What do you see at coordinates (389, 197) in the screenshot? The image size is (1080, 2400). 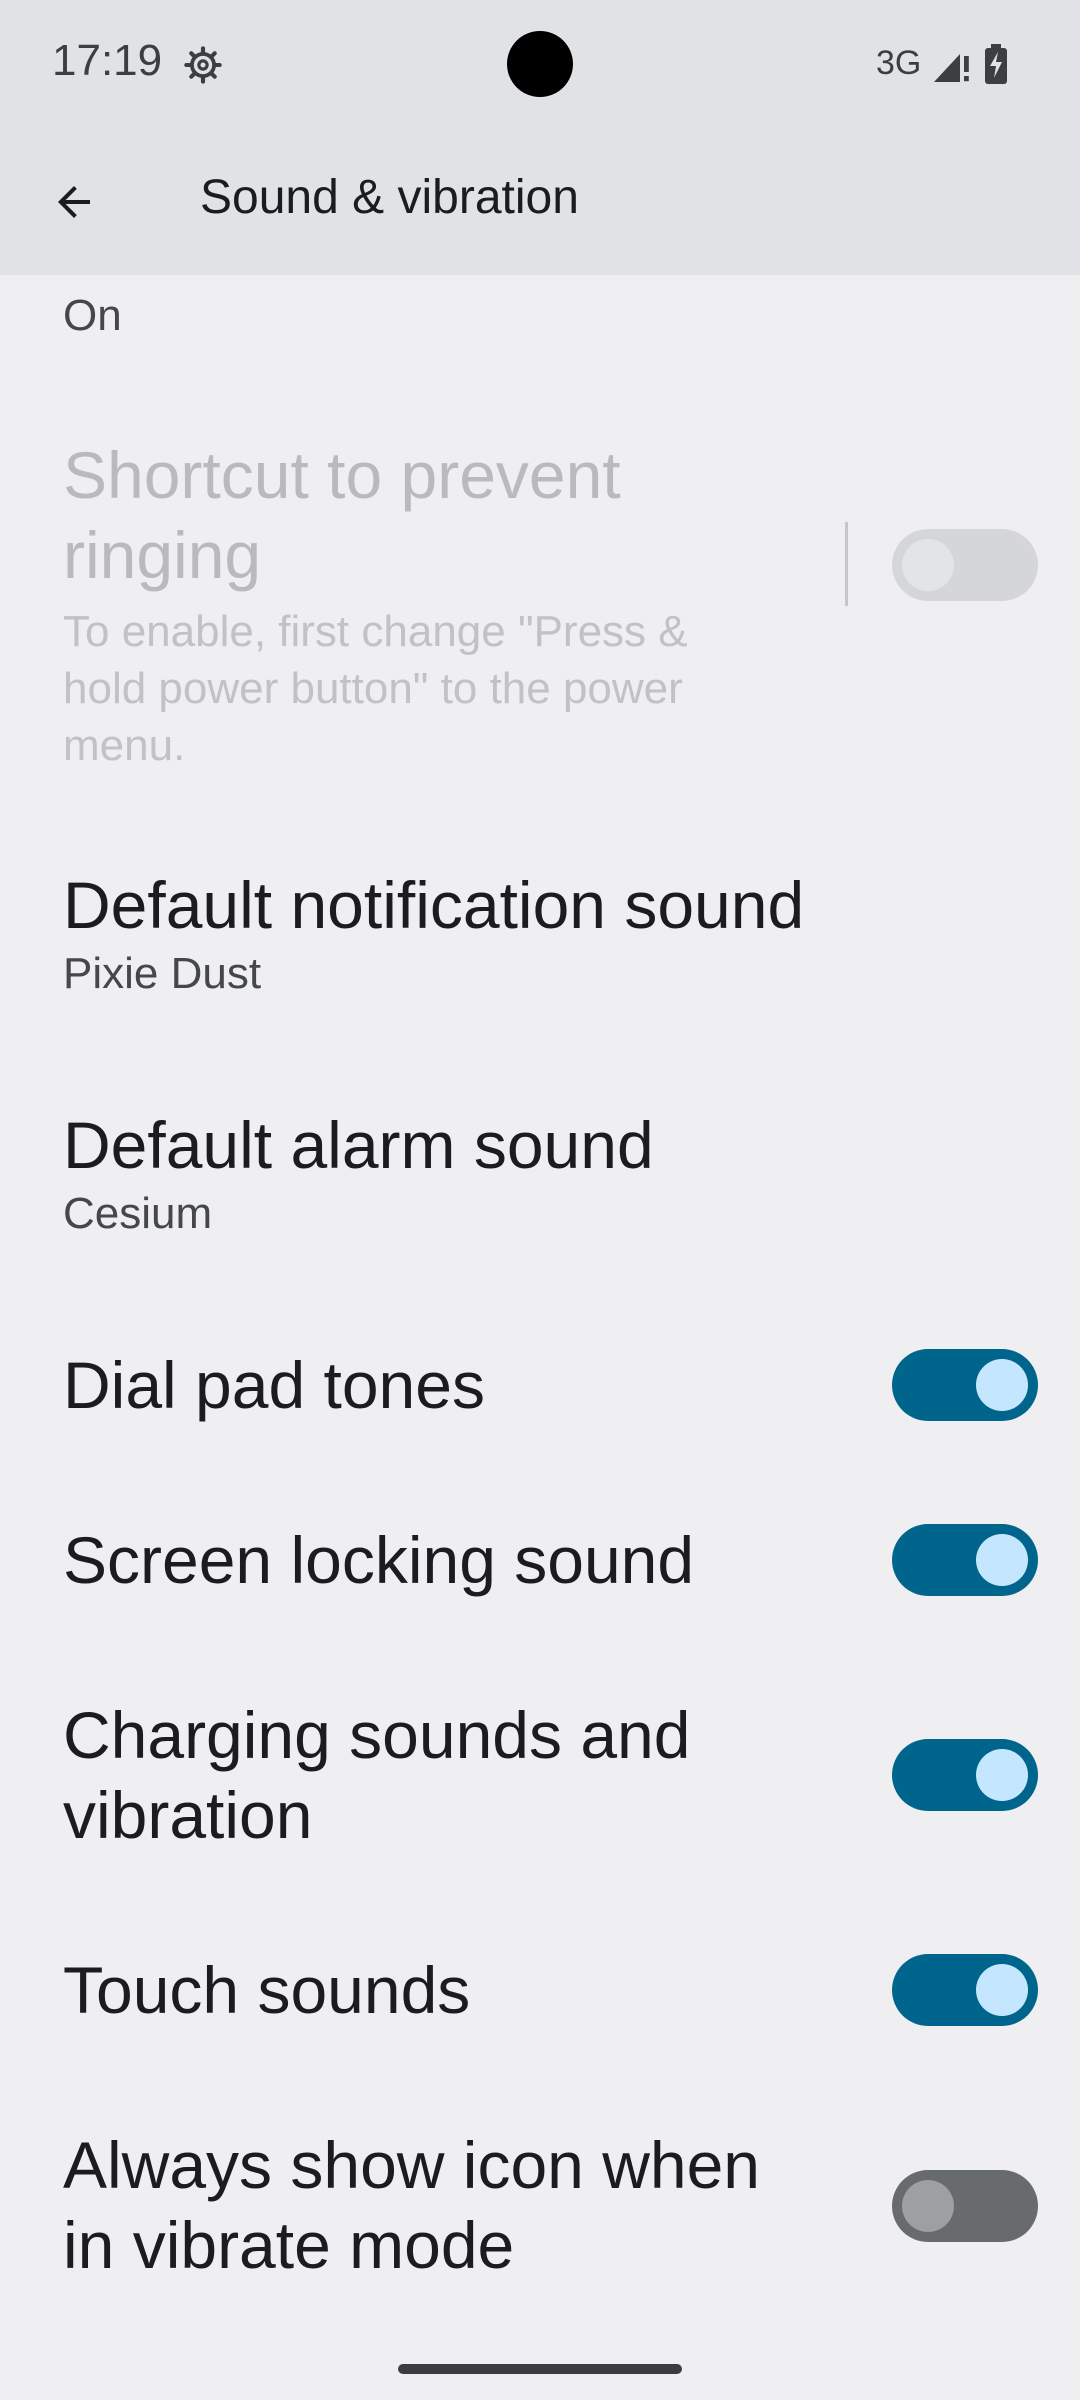 I see `page-title: Sound & vibration` at bounding box center [389, 197].